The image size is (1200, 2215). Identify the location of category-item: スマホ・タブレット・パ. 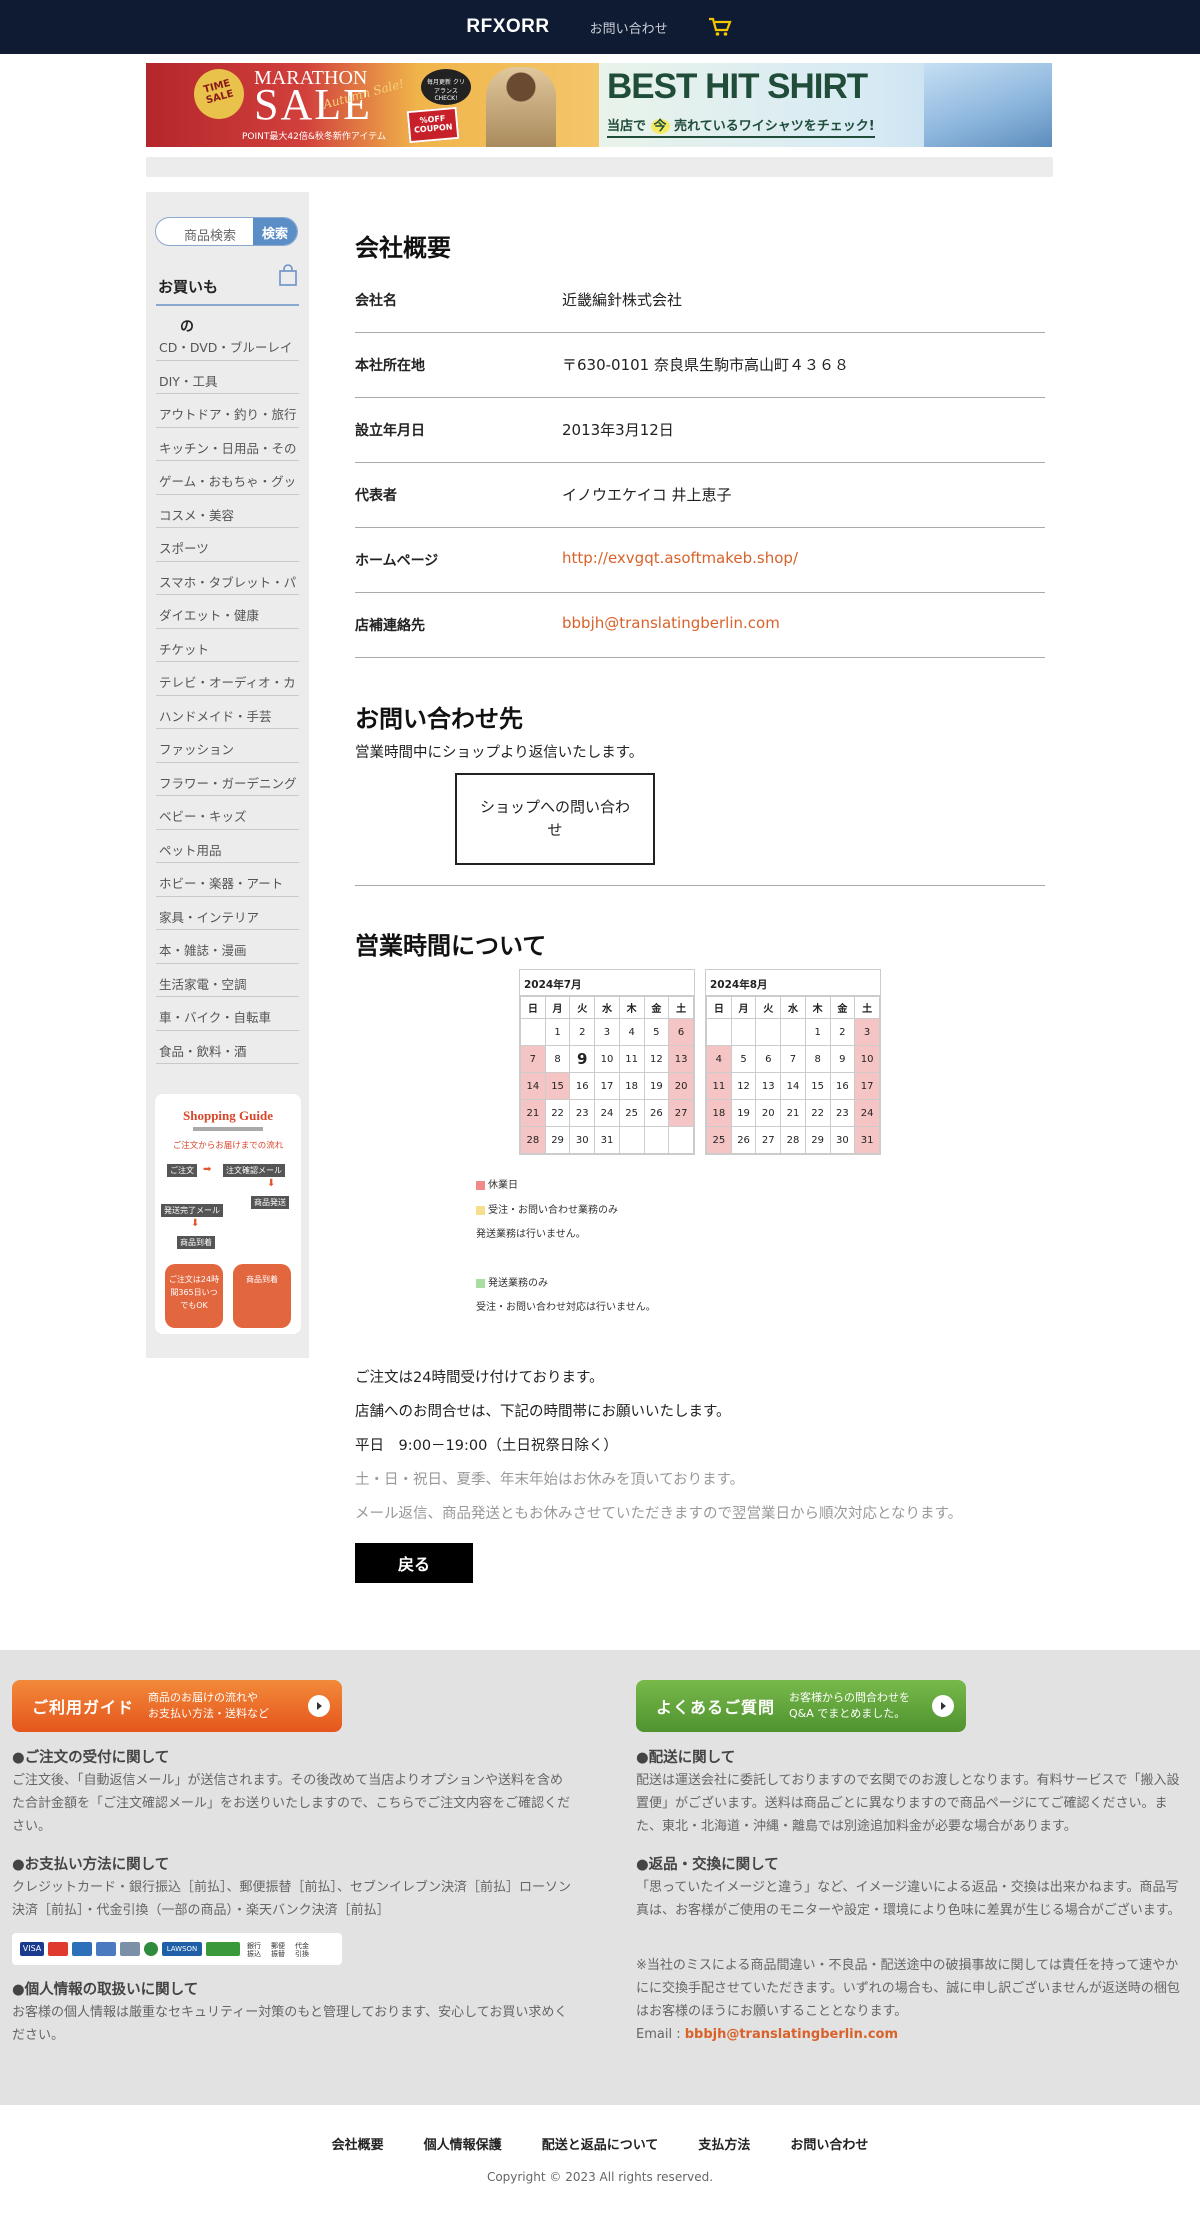
(227, 578).